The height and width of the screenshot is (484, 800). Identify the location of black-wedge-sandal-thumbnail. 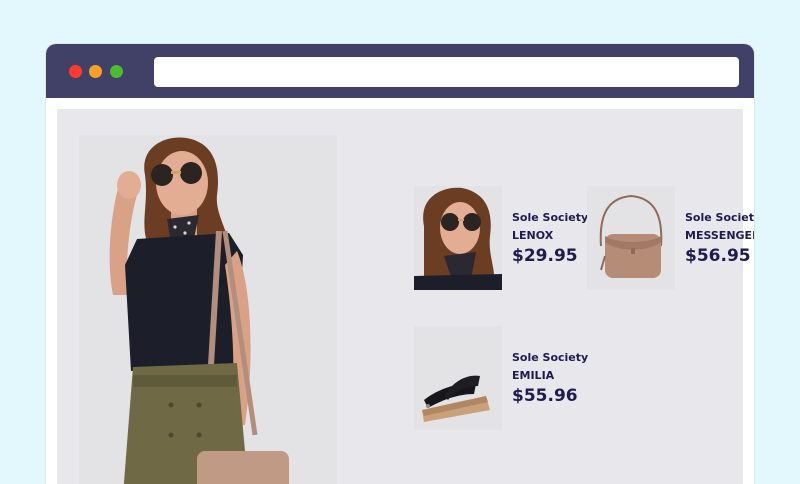
(456, 398).